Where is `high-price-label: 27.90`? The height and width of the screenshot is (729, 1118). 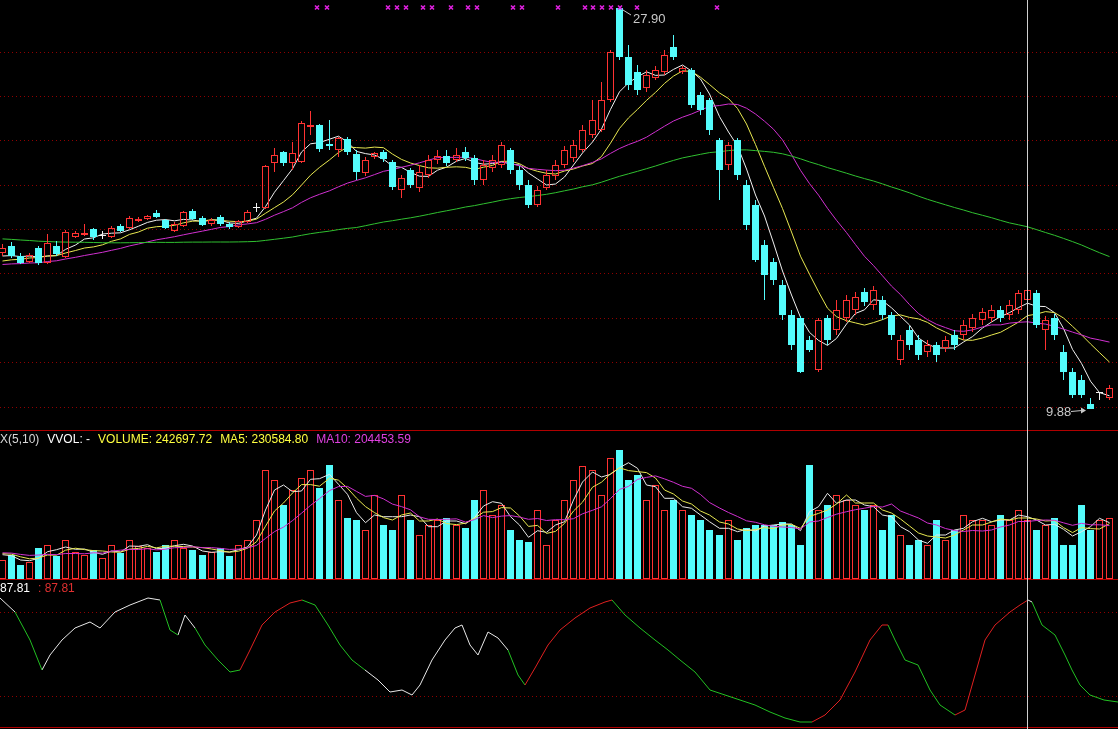 high-price-label: 27.90 is located at coordinates (649, 18).